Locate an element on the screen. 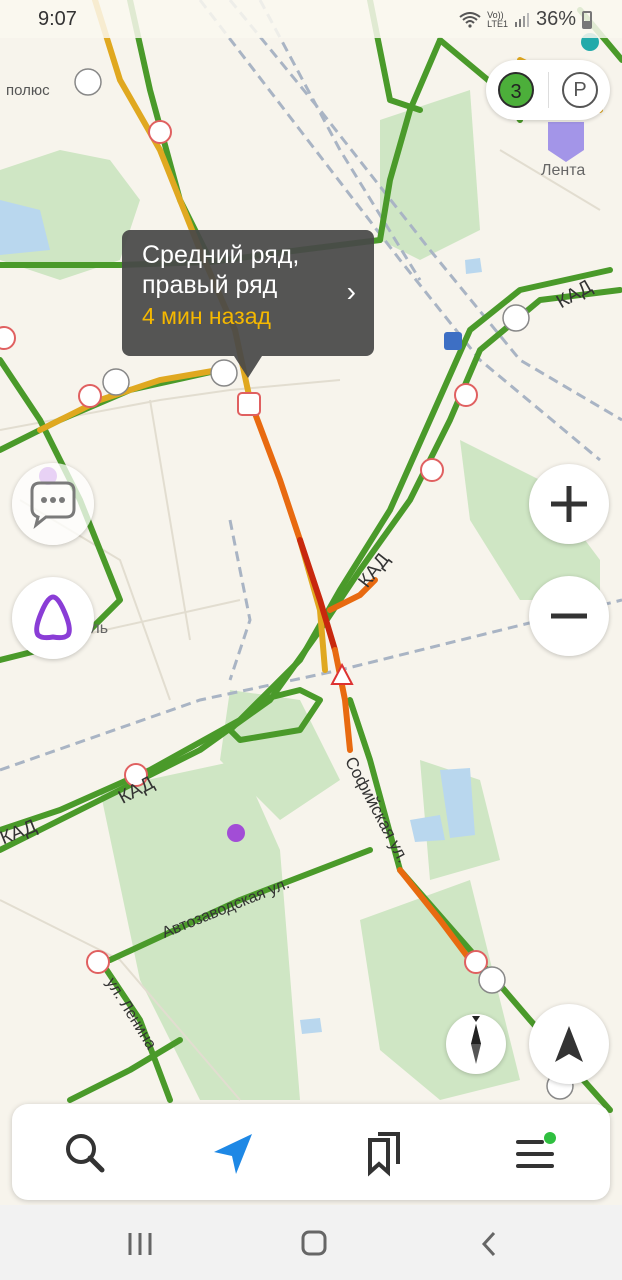 The height and width of the screenshot is (1280, 622). signal-icon is located at coordinates (521, 19).